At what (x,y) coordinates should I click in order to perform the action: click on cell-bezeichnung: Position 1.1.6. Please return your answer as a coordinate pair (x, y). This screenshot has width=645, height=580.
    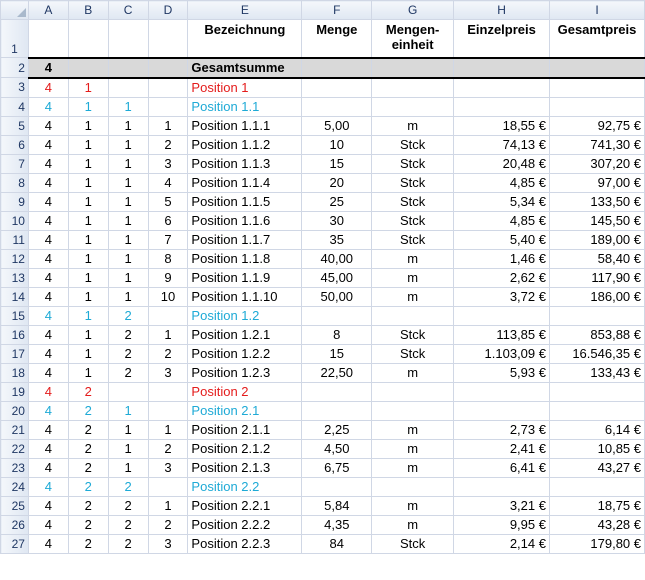
    Looking at the image, I should click on (245, 220).